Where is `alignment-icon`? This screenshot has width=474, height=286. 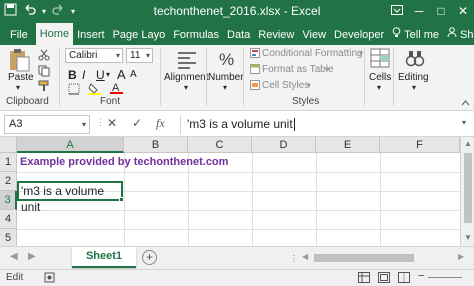
alignment-icon is located at coordinates (187, 61).